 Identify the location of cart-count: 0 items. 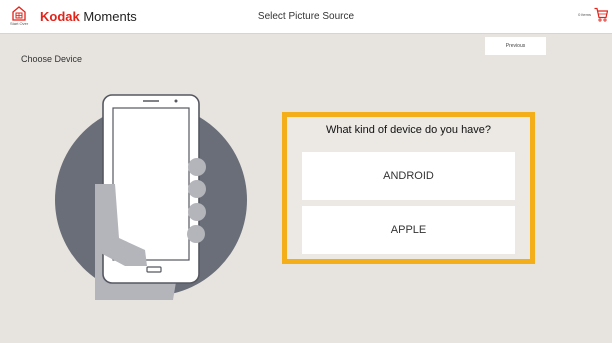
(584, 14).